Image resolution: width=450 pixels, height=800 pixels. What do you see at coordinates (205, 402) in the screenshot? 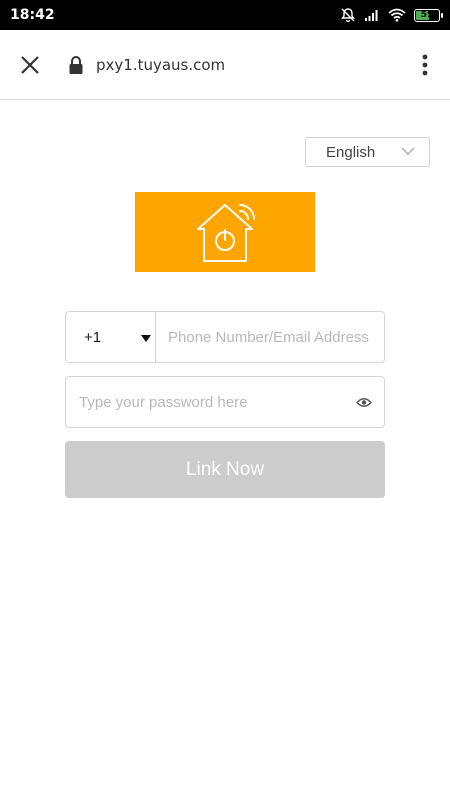
I see `password-input` at bounding box center [205, 402].